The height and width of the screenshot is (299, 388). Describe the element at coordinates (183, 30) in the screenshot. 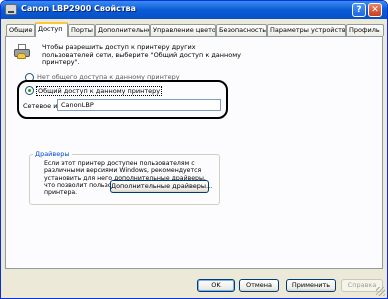

I see `tab-color-management: Управление цветом` at that location.